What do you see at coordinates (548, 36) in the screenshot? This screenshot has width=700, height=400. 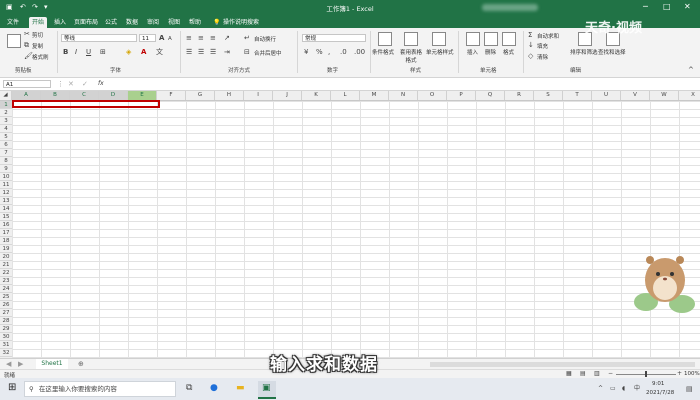 I see `autosum-button: 自动求和` at bounding box center [548, 36].